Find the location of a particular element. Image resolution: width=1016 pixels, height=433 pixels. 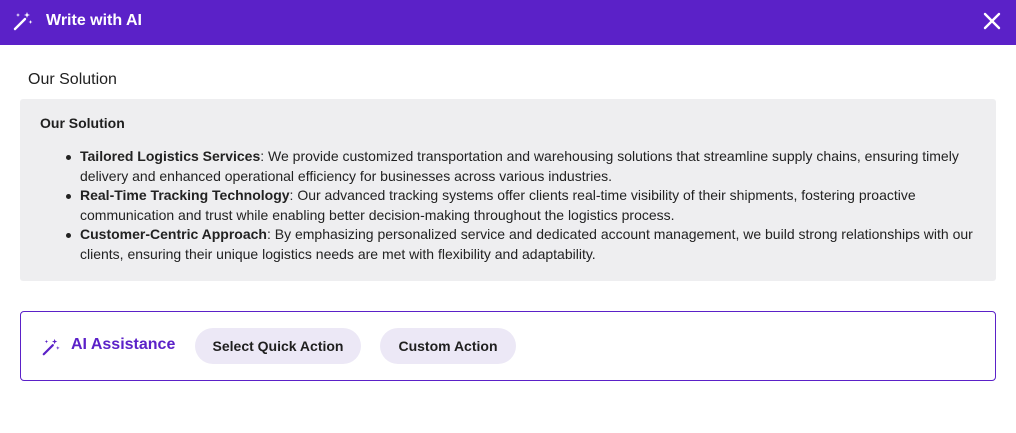

content-title: Our Solution is located at coordinates (82, 123).